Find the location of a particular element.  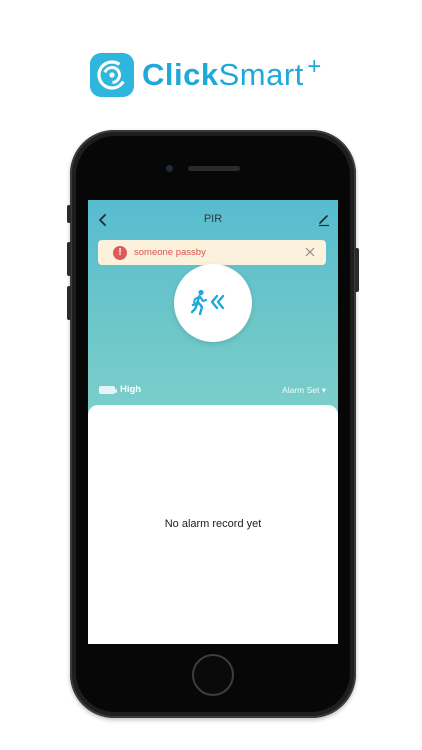

volume-down-button is located at coordinates (69, 303).